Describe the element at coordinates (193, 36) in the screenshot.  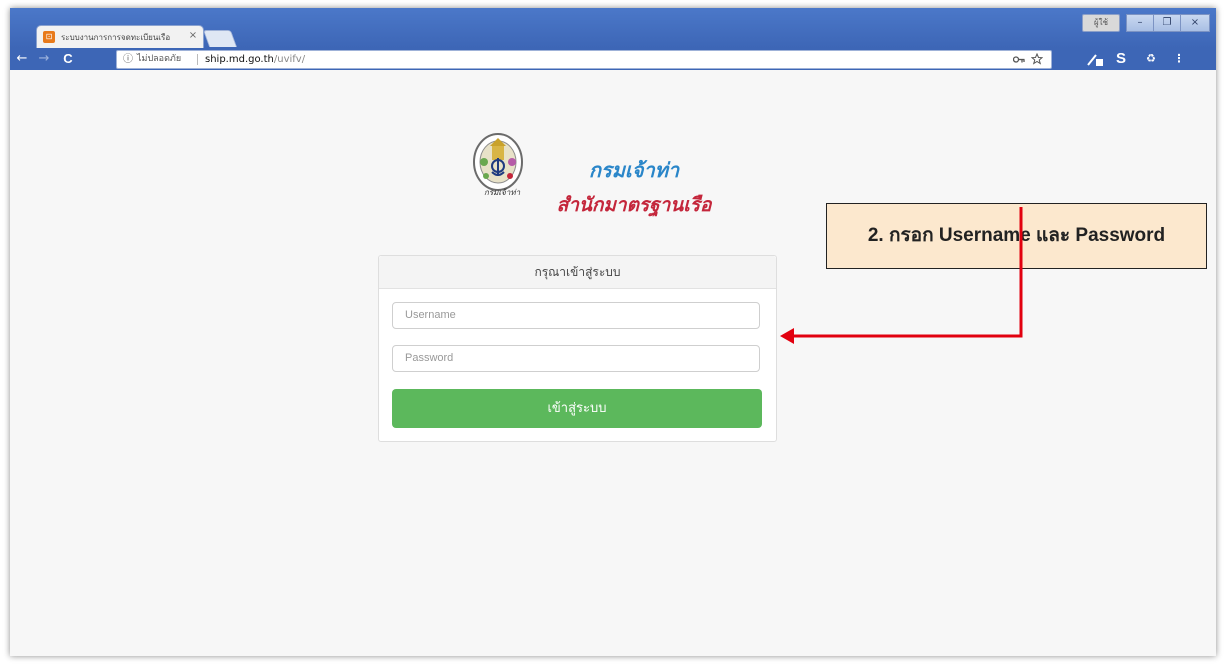
I see `tab-close-icon: ×` at that location.